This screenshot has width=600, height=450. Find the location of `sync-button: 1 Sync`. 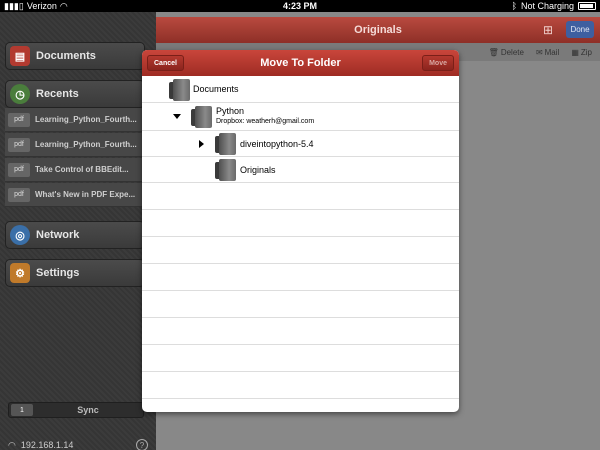

sync-button: 1 Sync is located at coordinates (76, 410).